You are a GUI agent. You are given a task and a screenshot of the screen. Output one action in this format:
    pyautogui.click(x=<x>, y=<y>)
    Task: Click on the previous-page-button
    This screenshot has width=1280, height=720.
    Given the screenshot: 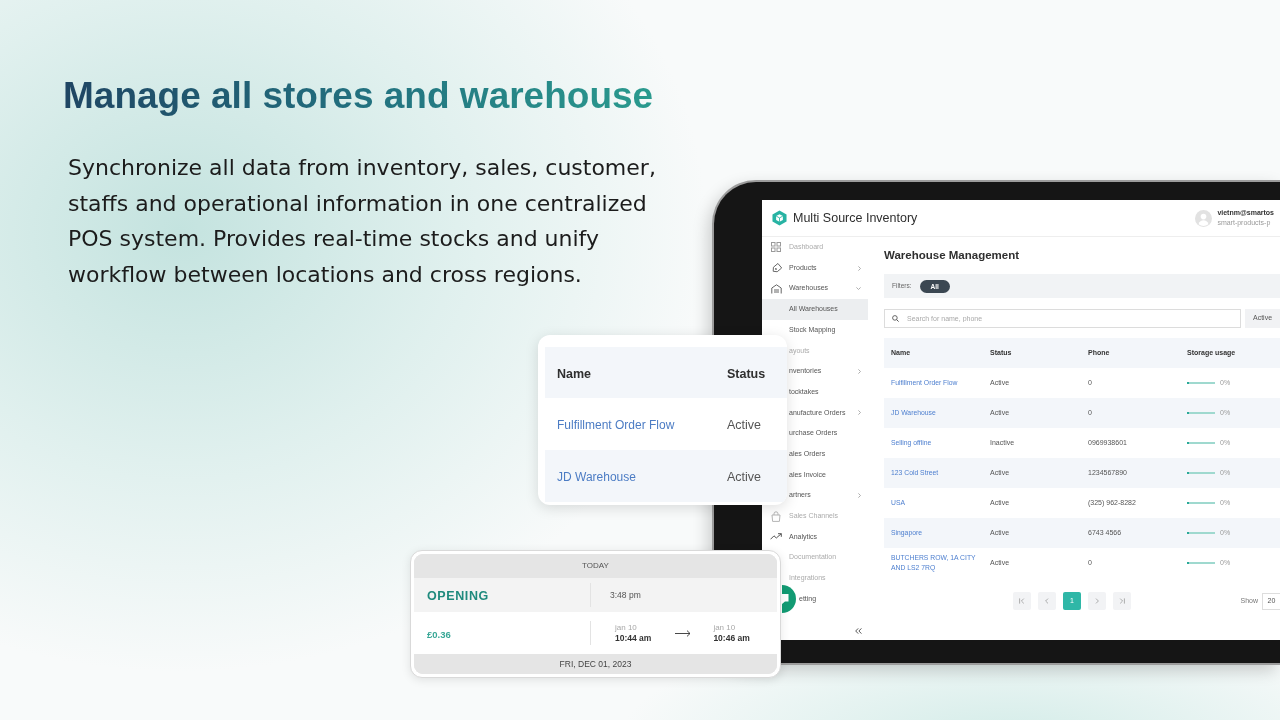 What is the action you would take?
    pyautogui.click(x=1047, y=601)
    